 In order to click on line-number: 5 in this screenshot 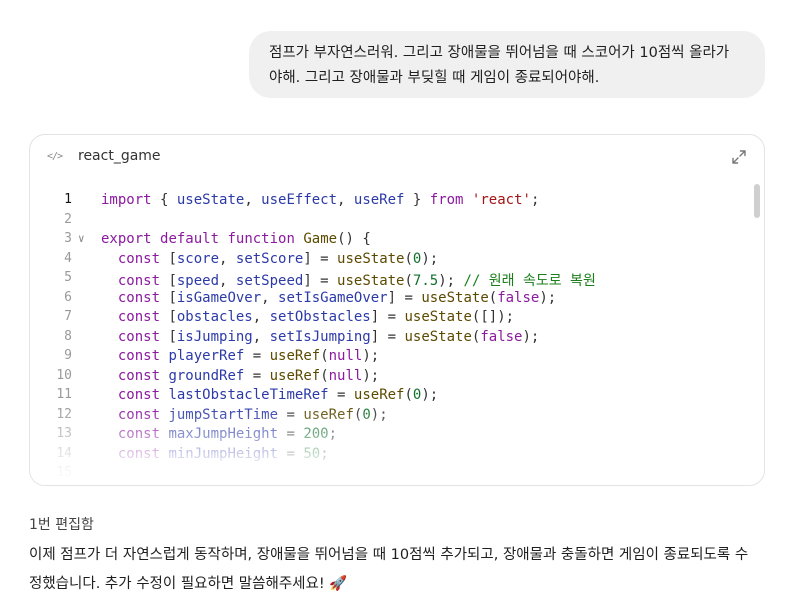, I will do `click(68, 277)`.